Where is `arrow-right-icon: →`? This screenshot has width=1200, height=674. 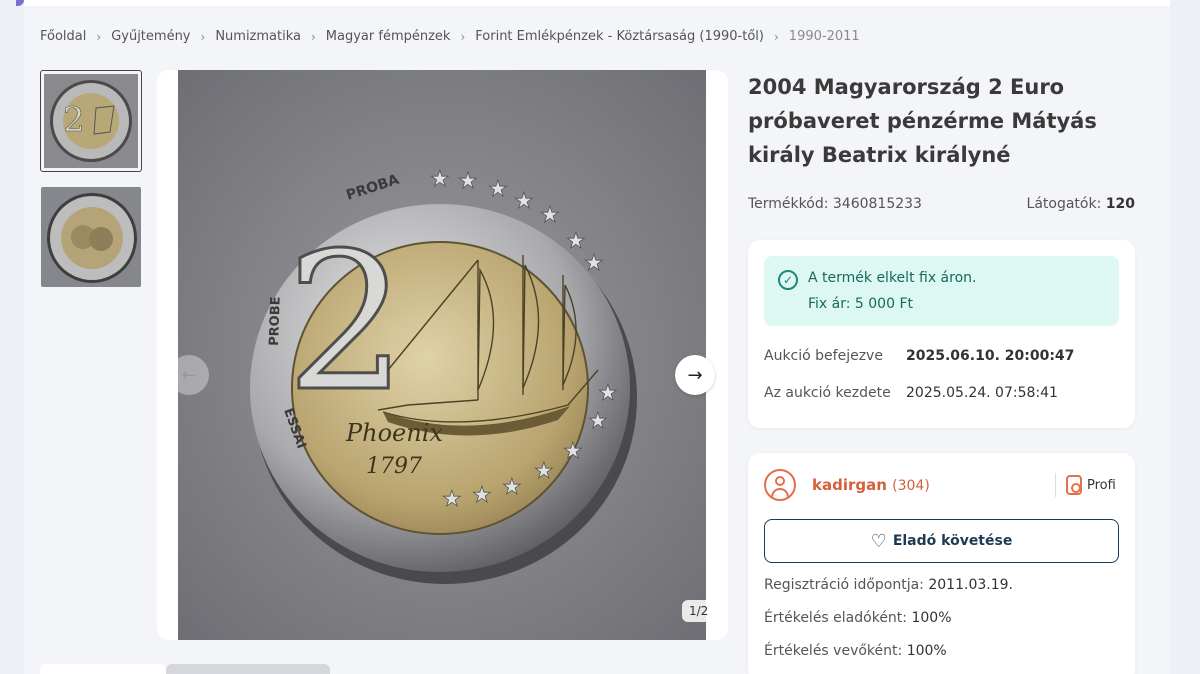 arrow-right-icon: → is located at coordinates (695, 375).